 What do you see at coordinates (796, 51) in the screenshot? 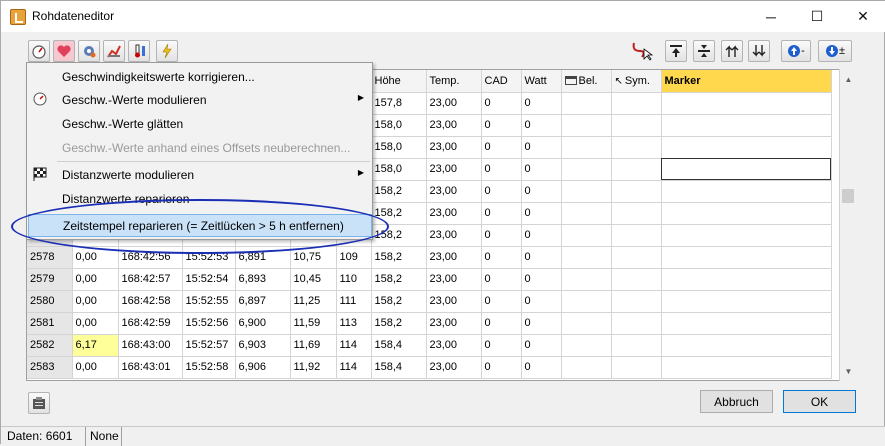
I see `sort-up-button: -` at bounding box center [796, 51].